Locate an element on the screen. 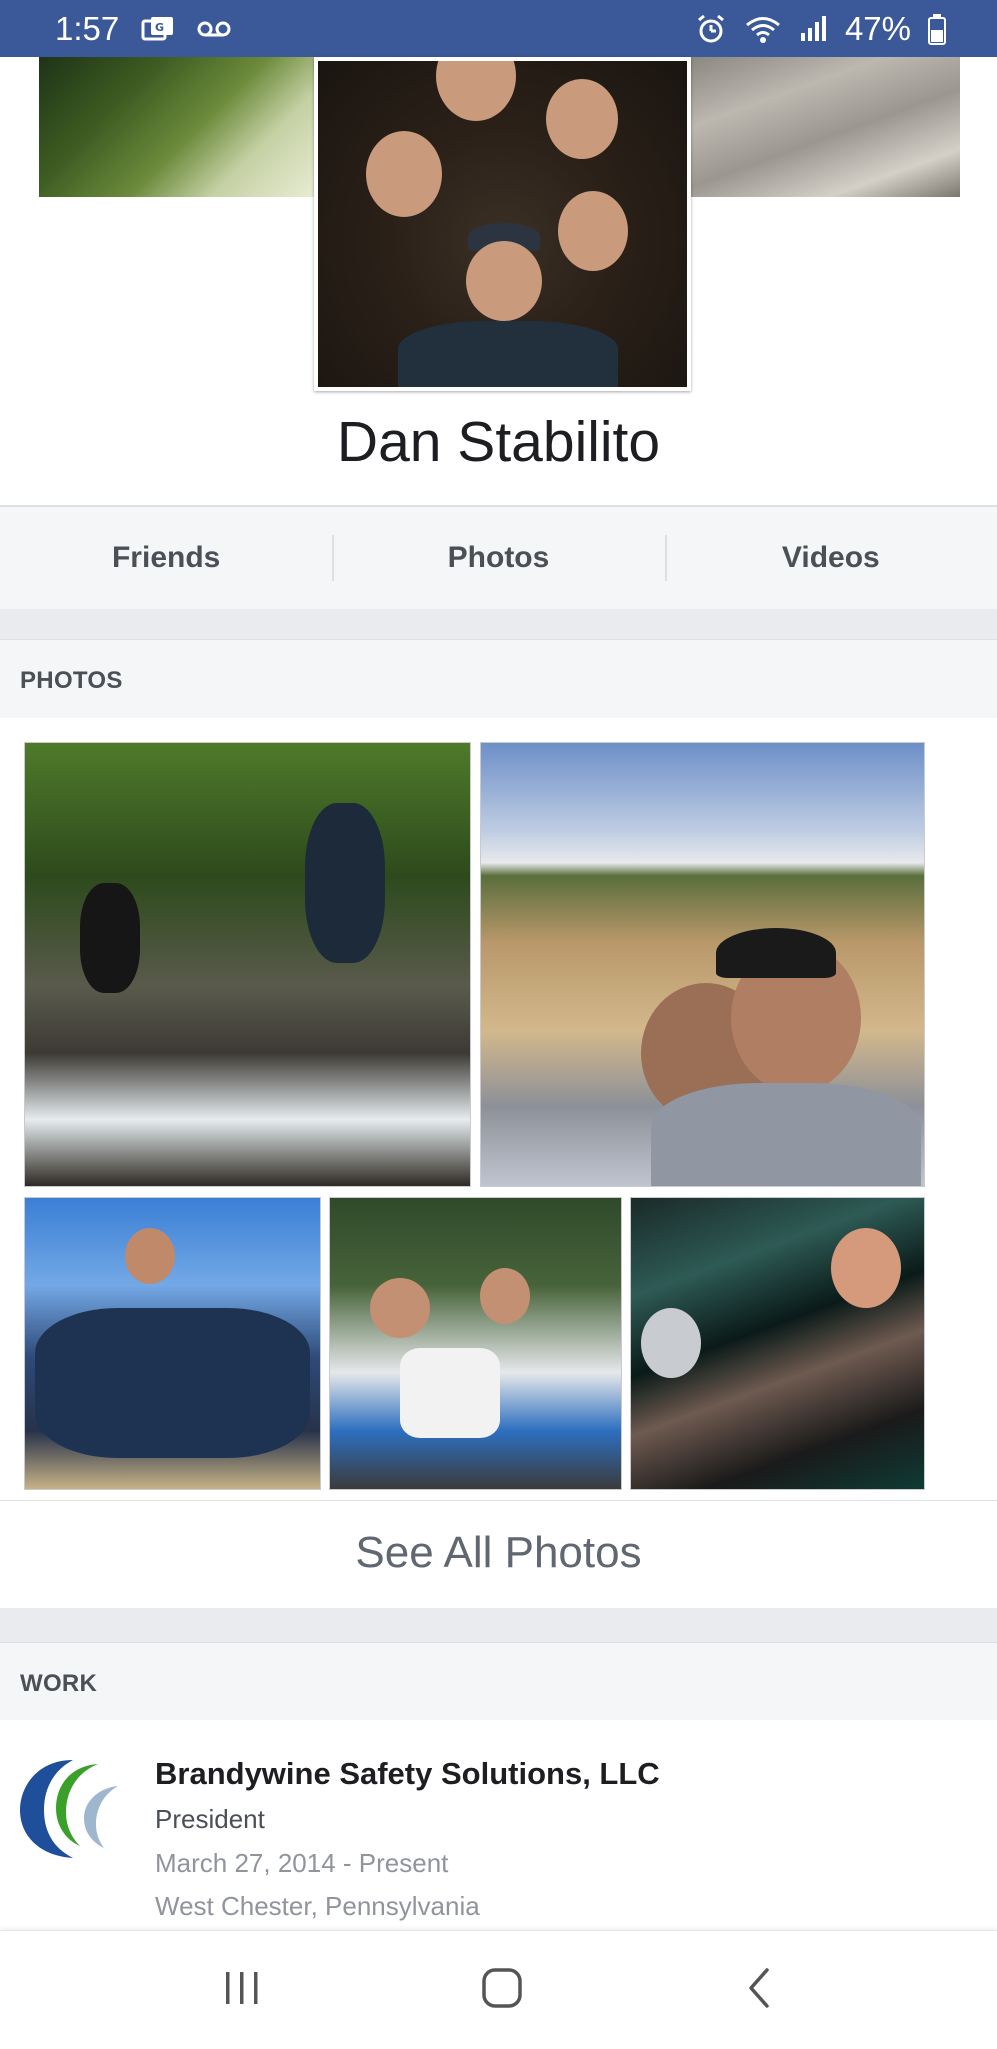 This screenshot has width=997, height=2049. see-all-photos-button: See All Photos is located at coordinates (498, 1552).